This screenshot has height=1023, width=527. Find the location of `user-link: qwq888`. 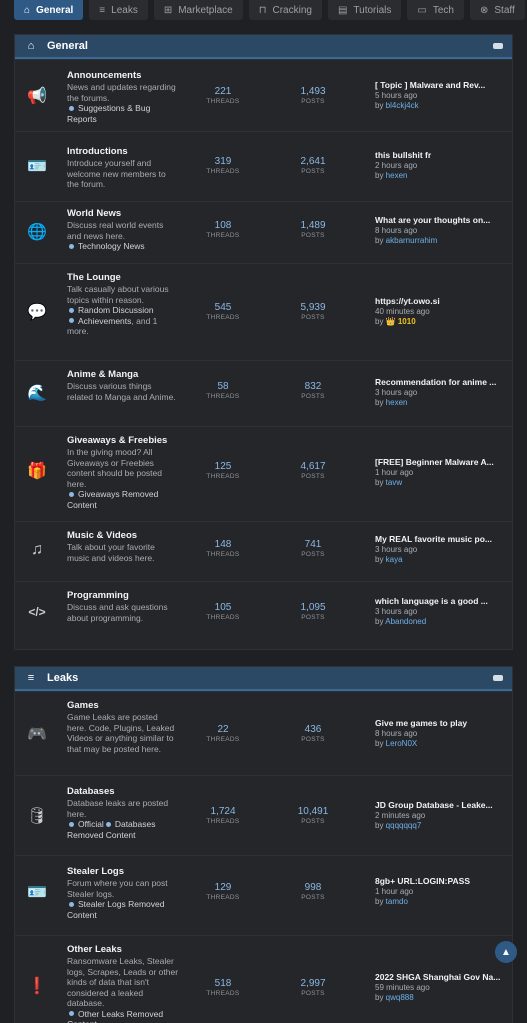

user-link: qwq888 is located at coordinates (400, 997).